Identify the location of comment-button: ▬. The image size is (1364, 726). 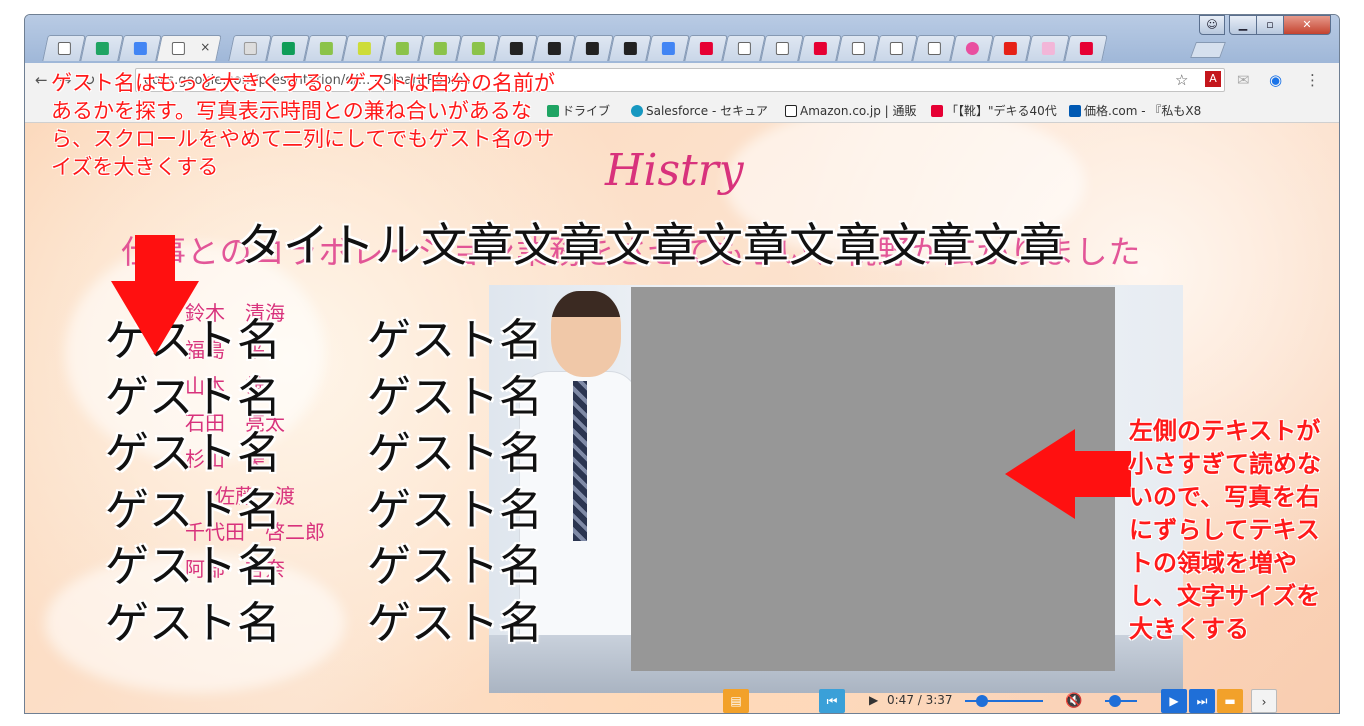
(1230, 701).